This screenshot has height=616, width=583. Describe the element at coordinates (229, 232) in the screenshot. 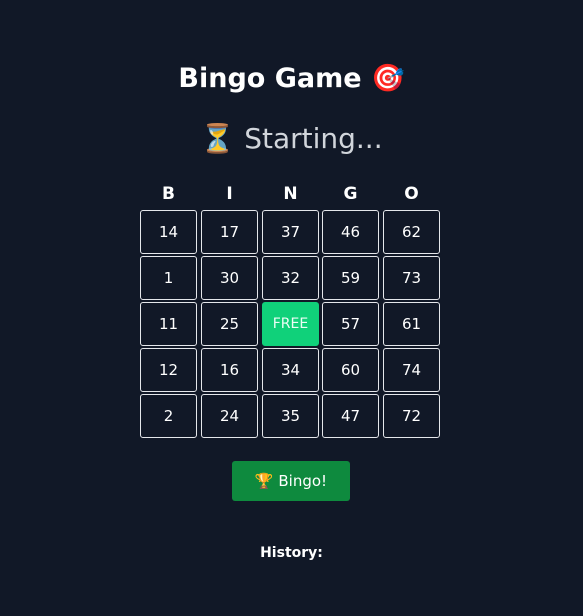

I see `bingo-cell: 17` at that location.